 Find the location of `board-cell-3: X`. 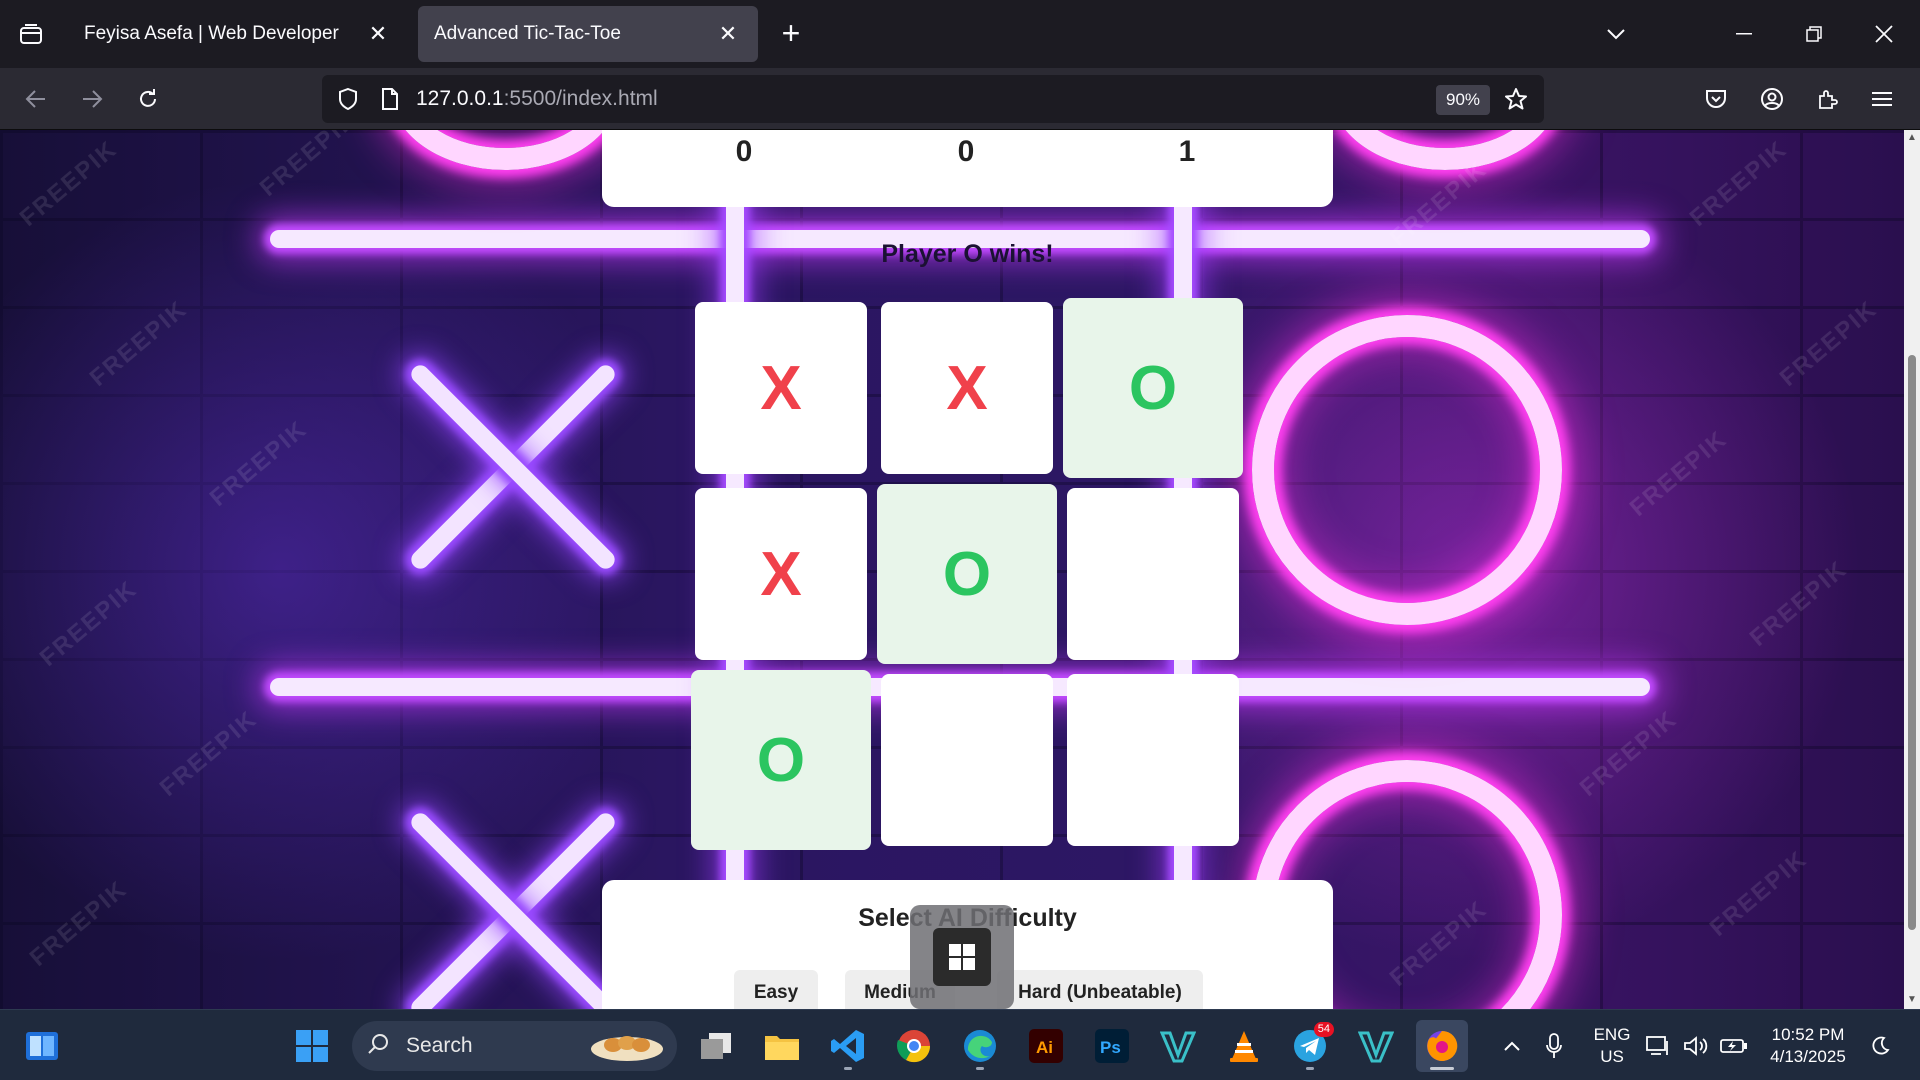

board-cell-3: X is located at coordinates (781, 574).